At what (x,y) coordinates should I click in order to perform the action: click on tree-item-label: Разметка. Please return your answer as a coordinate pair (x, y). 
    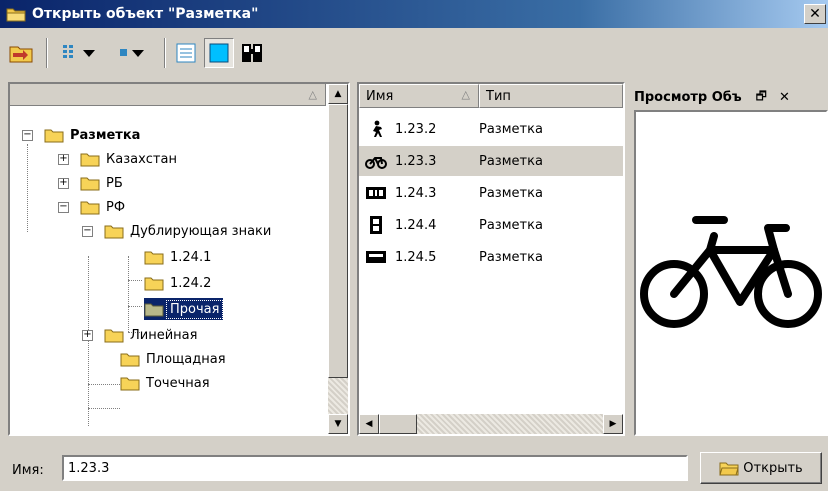
    Looking at the image, I should click on (105, 135).